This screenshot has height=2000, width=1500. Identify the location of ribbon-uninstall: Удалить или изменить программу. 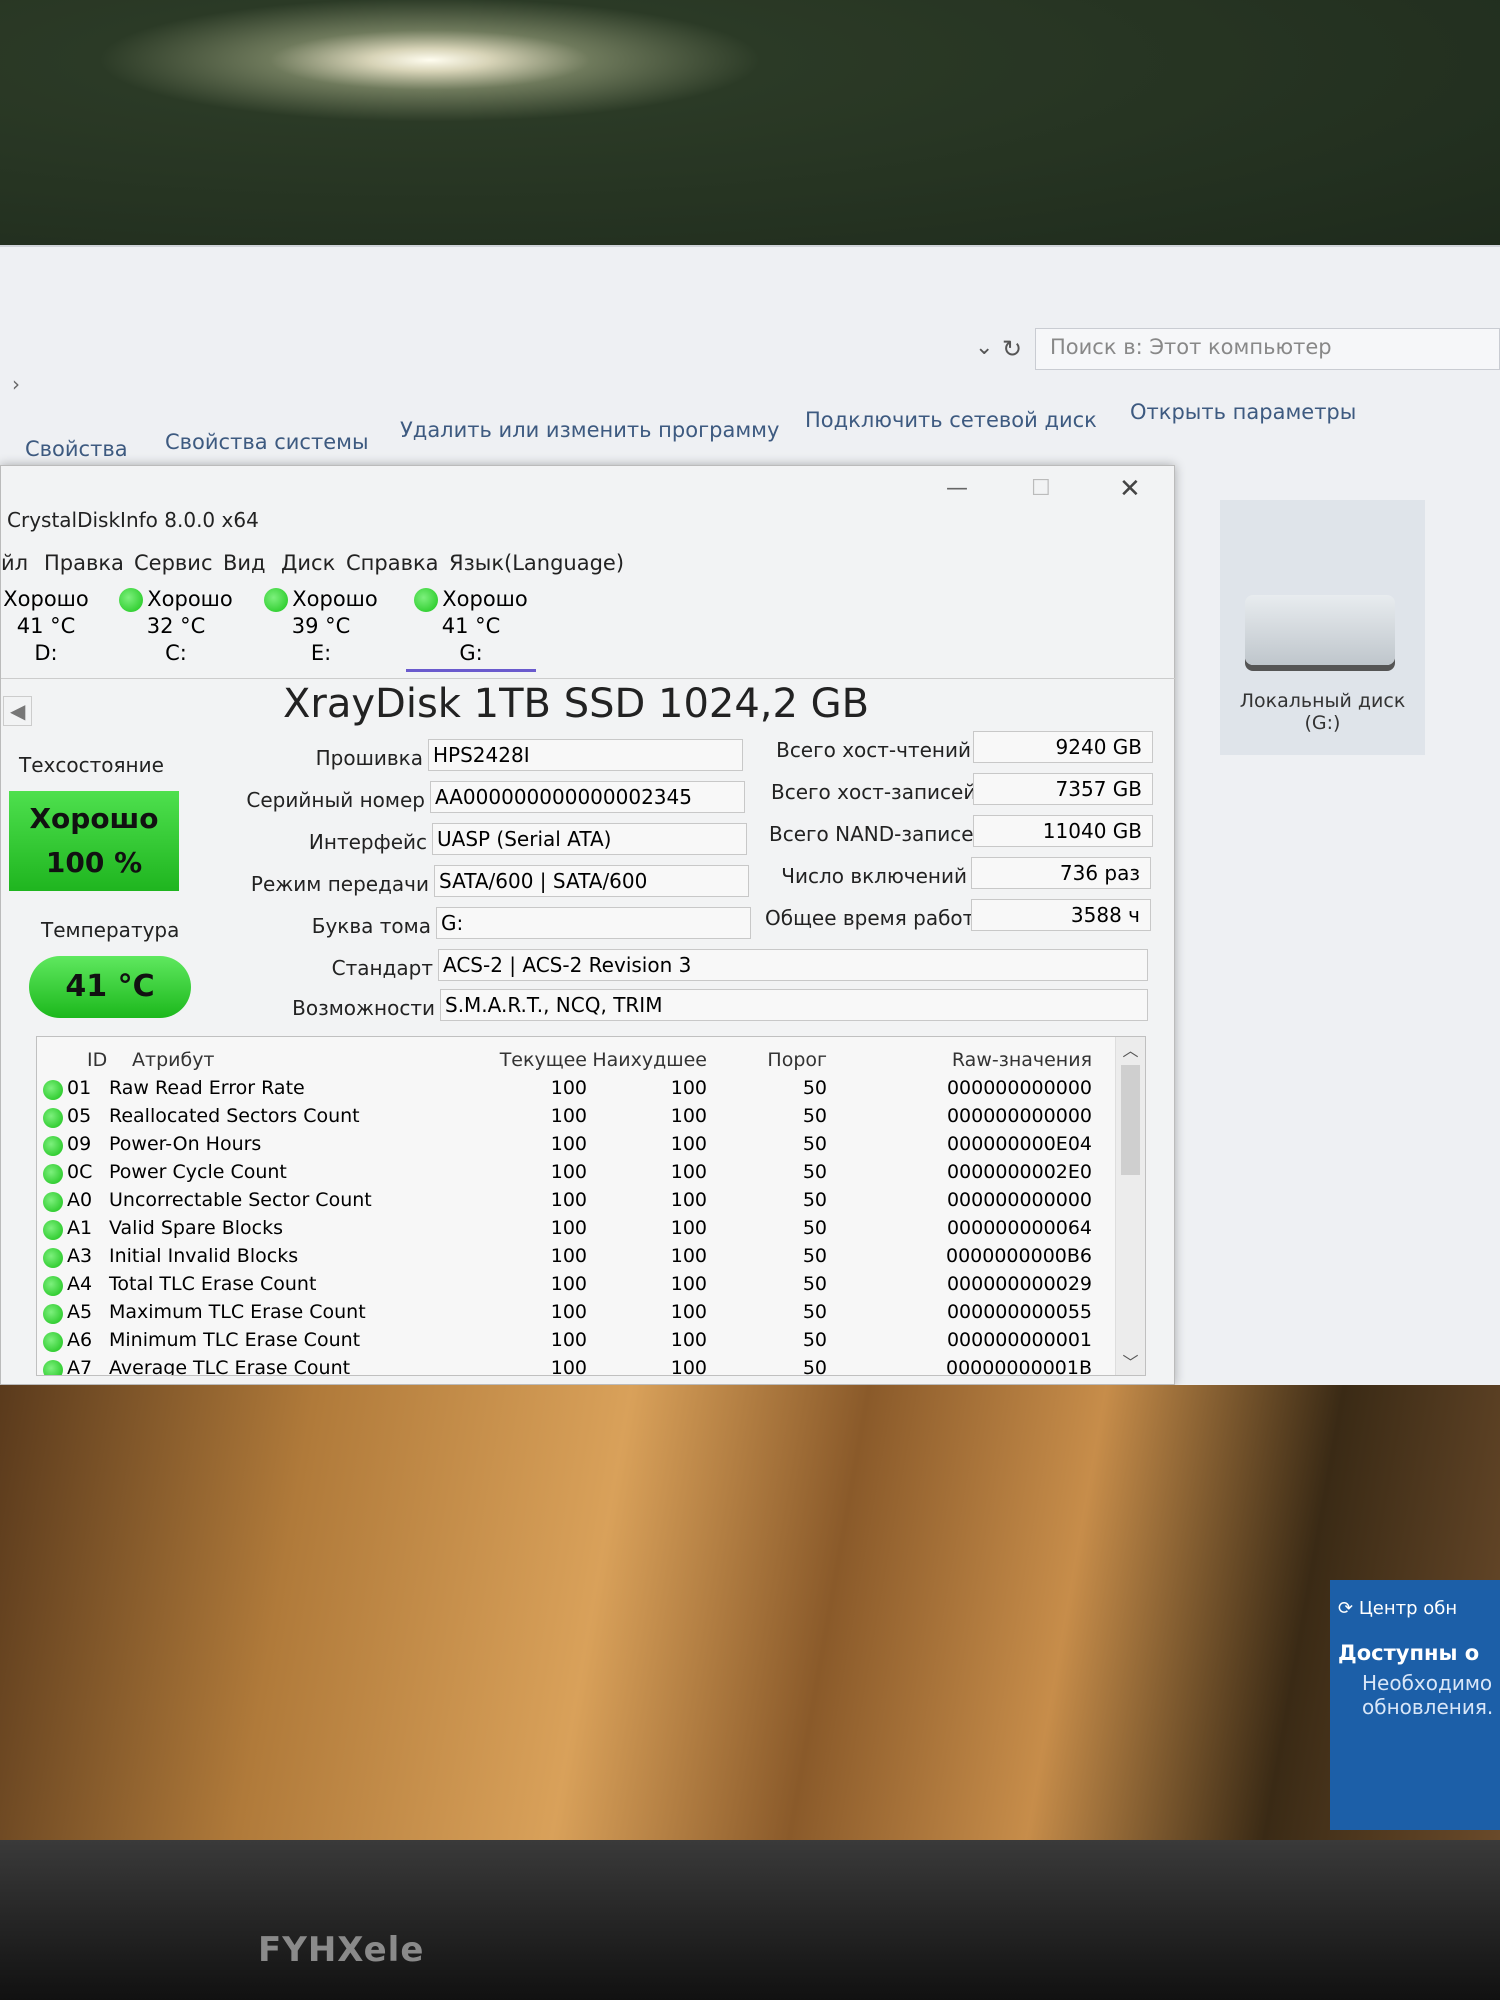
(589, 430).